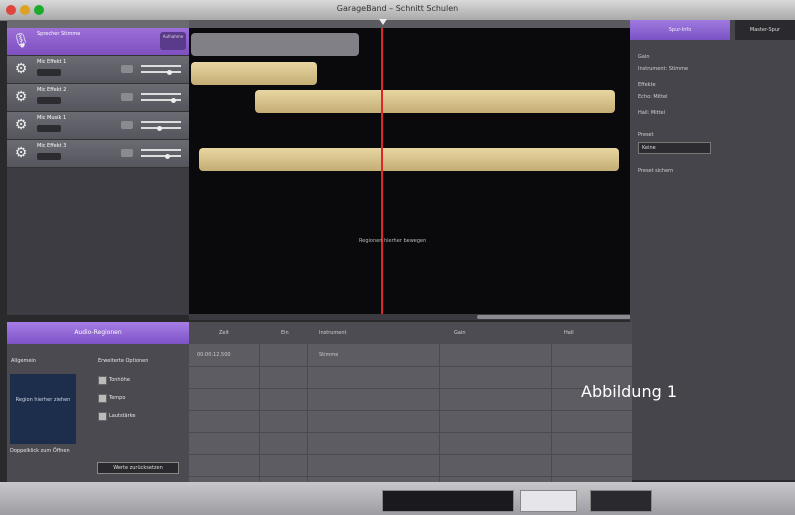 This screenshot has height=515, width=795. What do you see at coordinates (23, 361) in the screenshot?
I see `section-title: Allgemein` at bounding box center [23, 361].